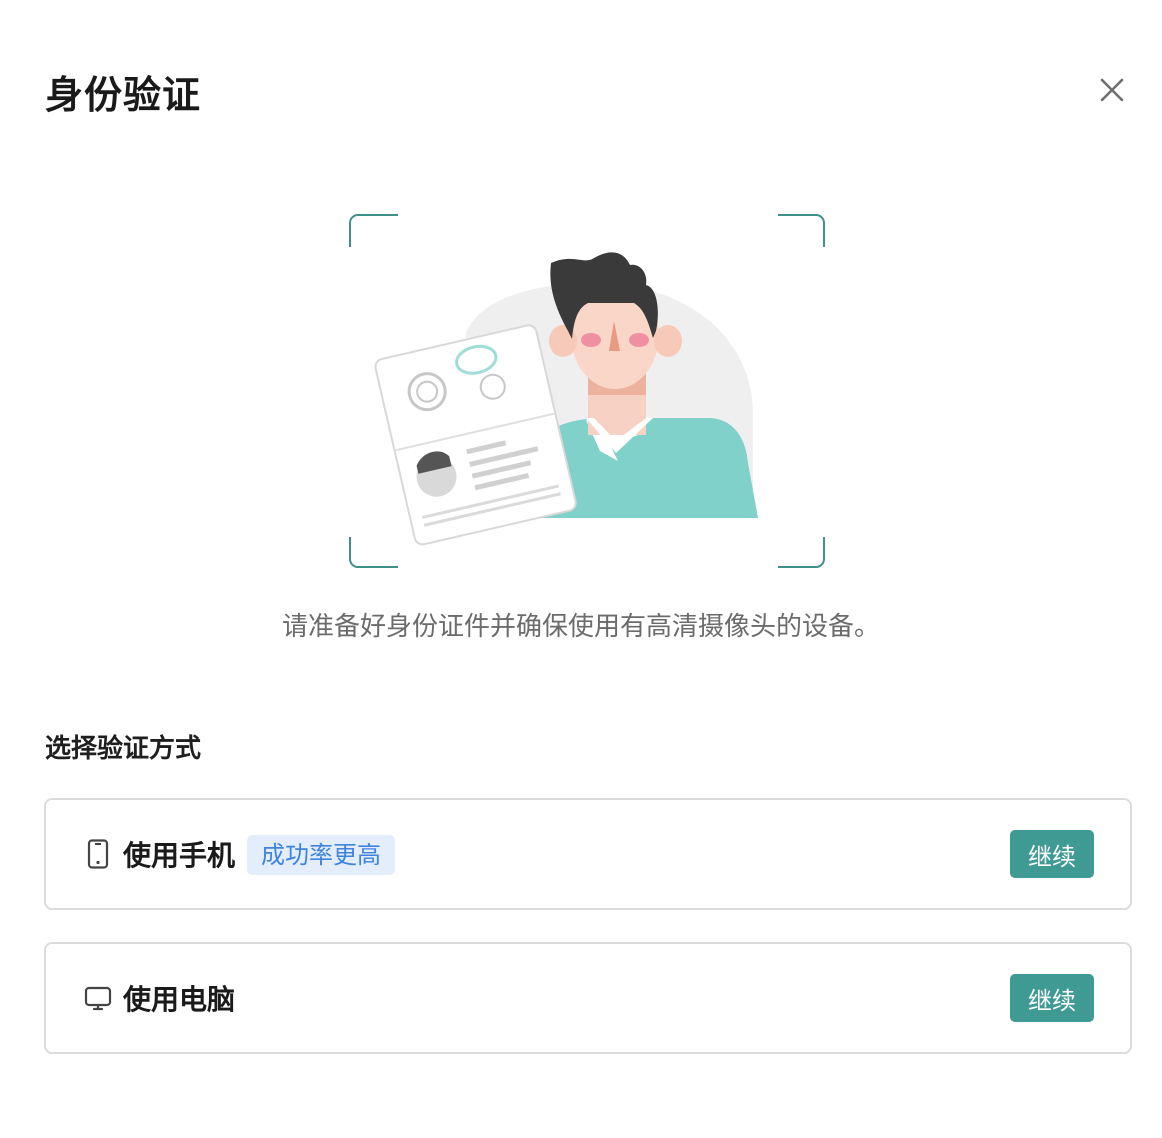 This screenshot has width=1162, height=1138. What do you see at coordinates (123, 749) in the screenshot?
I see `section-label: 选择验证方式` at bounding box center [123, 749].